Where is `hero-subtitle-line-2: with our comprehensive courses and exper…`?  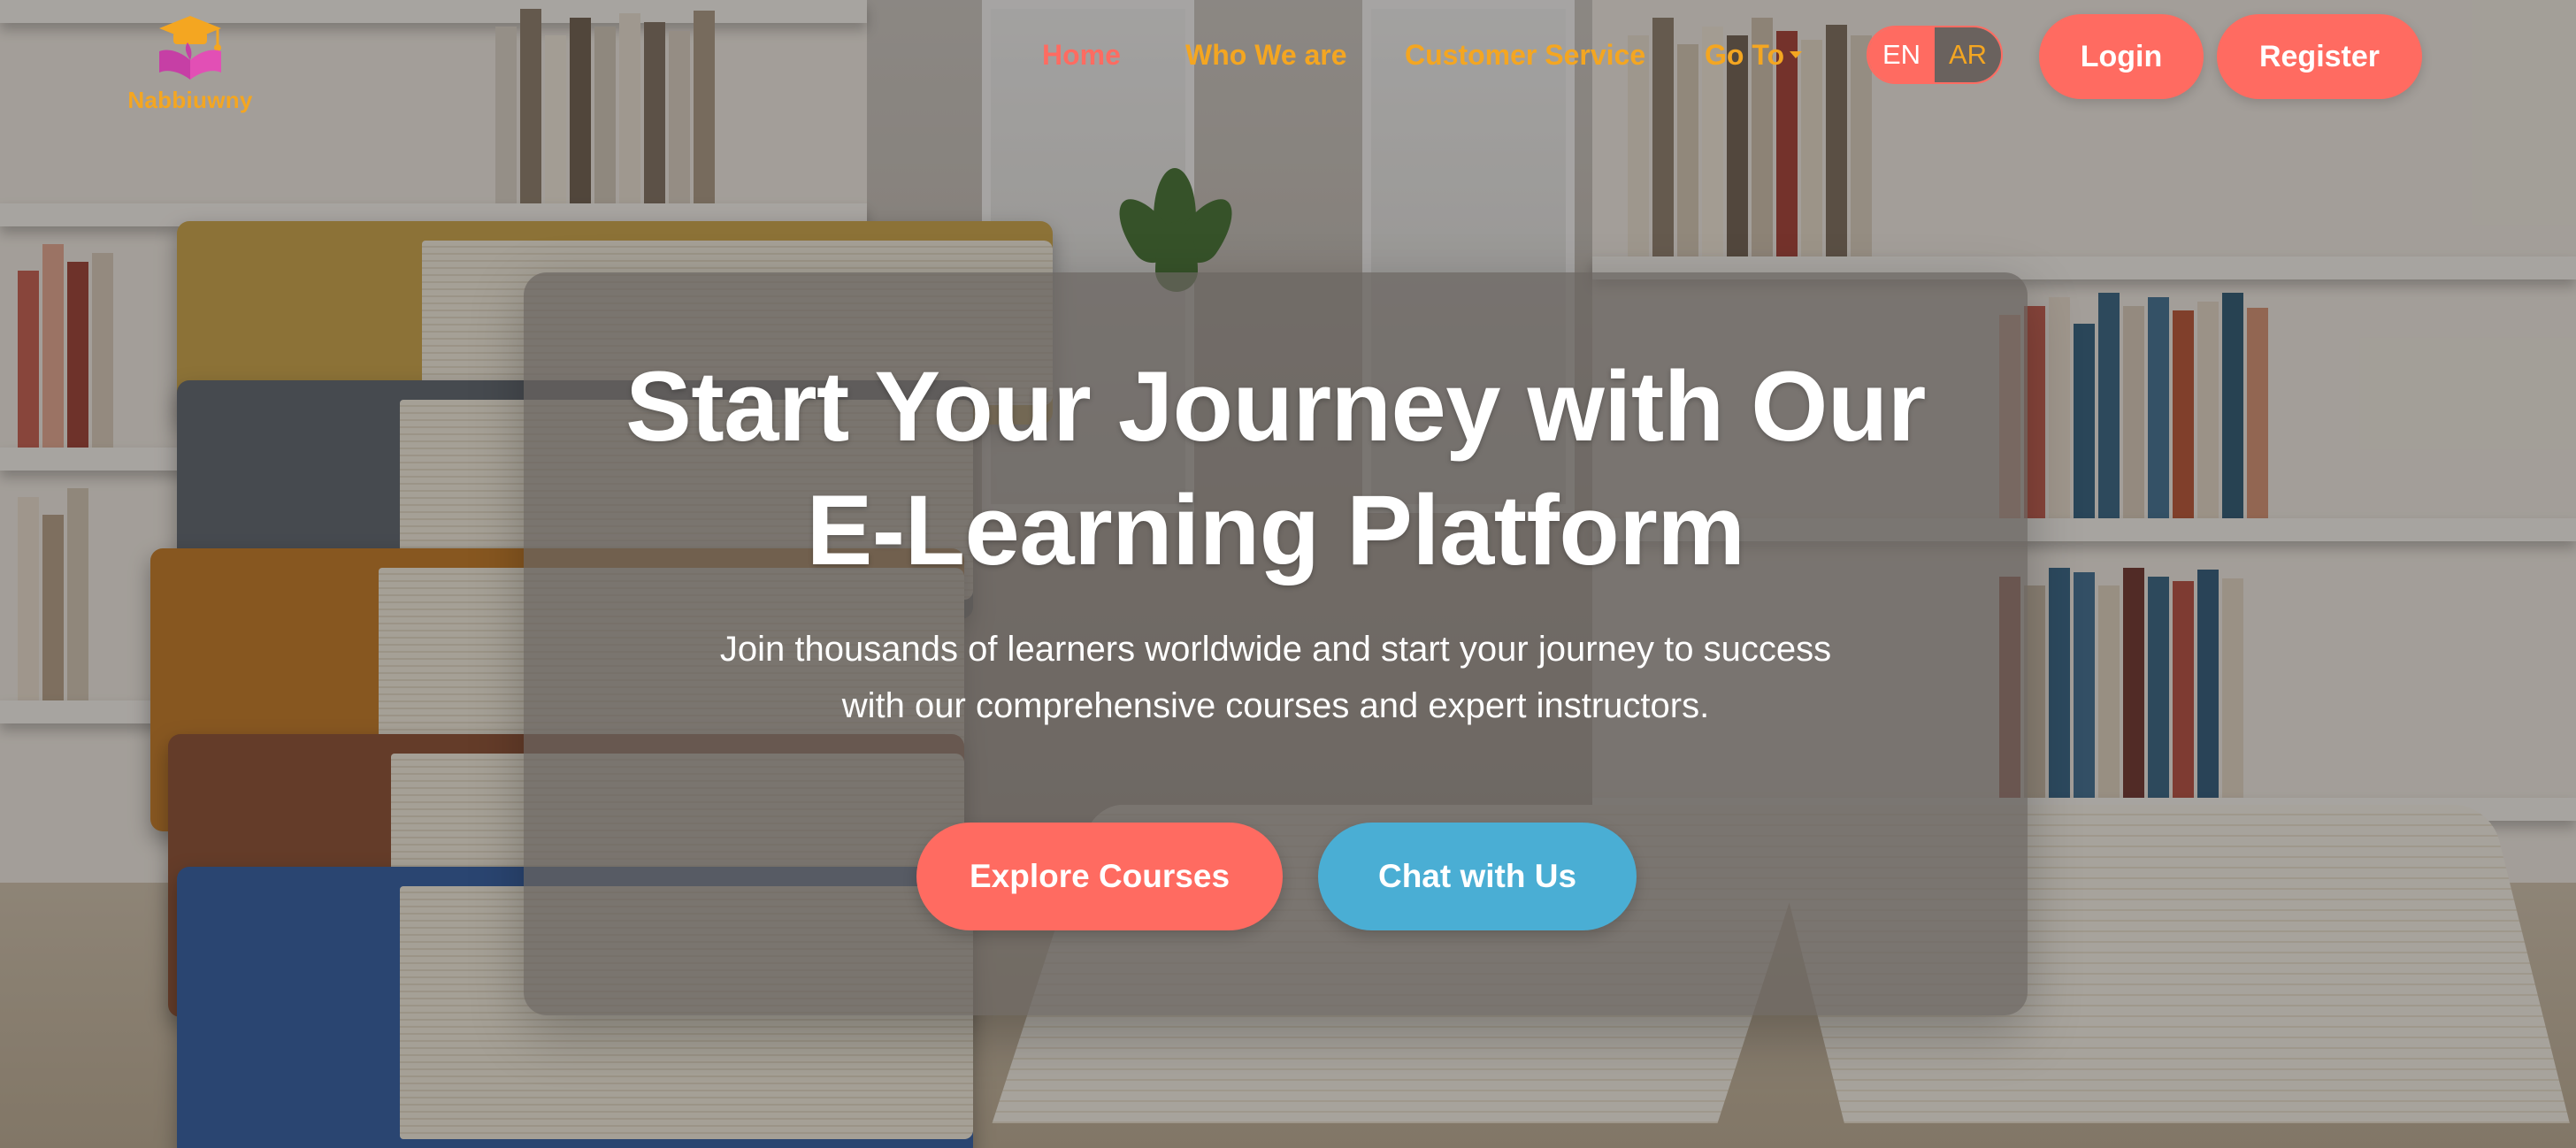 hero-subtitle-line-2: with our comprehensive courses and exper… is located at coordinates (1275, 705).